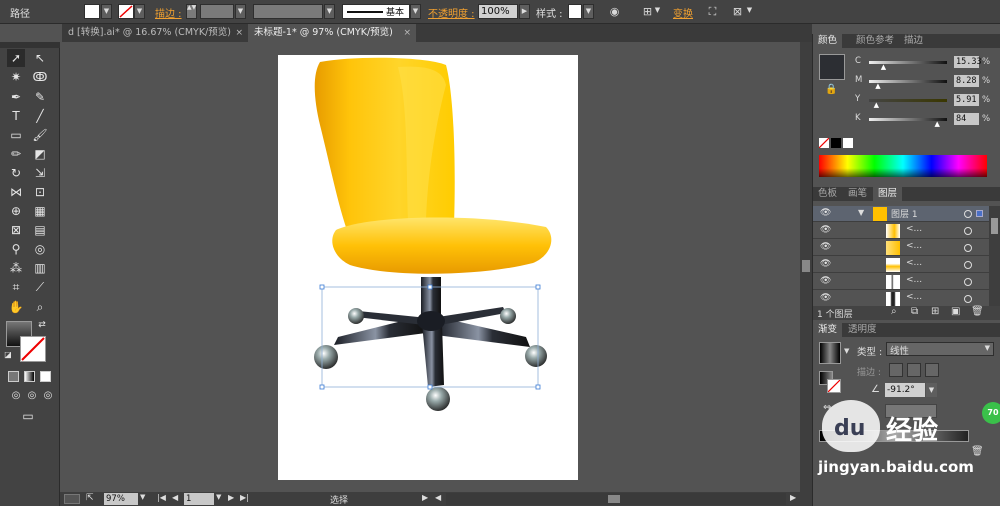 Image resolution: width=1000 pixels, height=506 pixels. What do you see at coordinates (888, 194) in the screenshot?
I see `tab-layers: 图层` at bounding box center [888, 194].